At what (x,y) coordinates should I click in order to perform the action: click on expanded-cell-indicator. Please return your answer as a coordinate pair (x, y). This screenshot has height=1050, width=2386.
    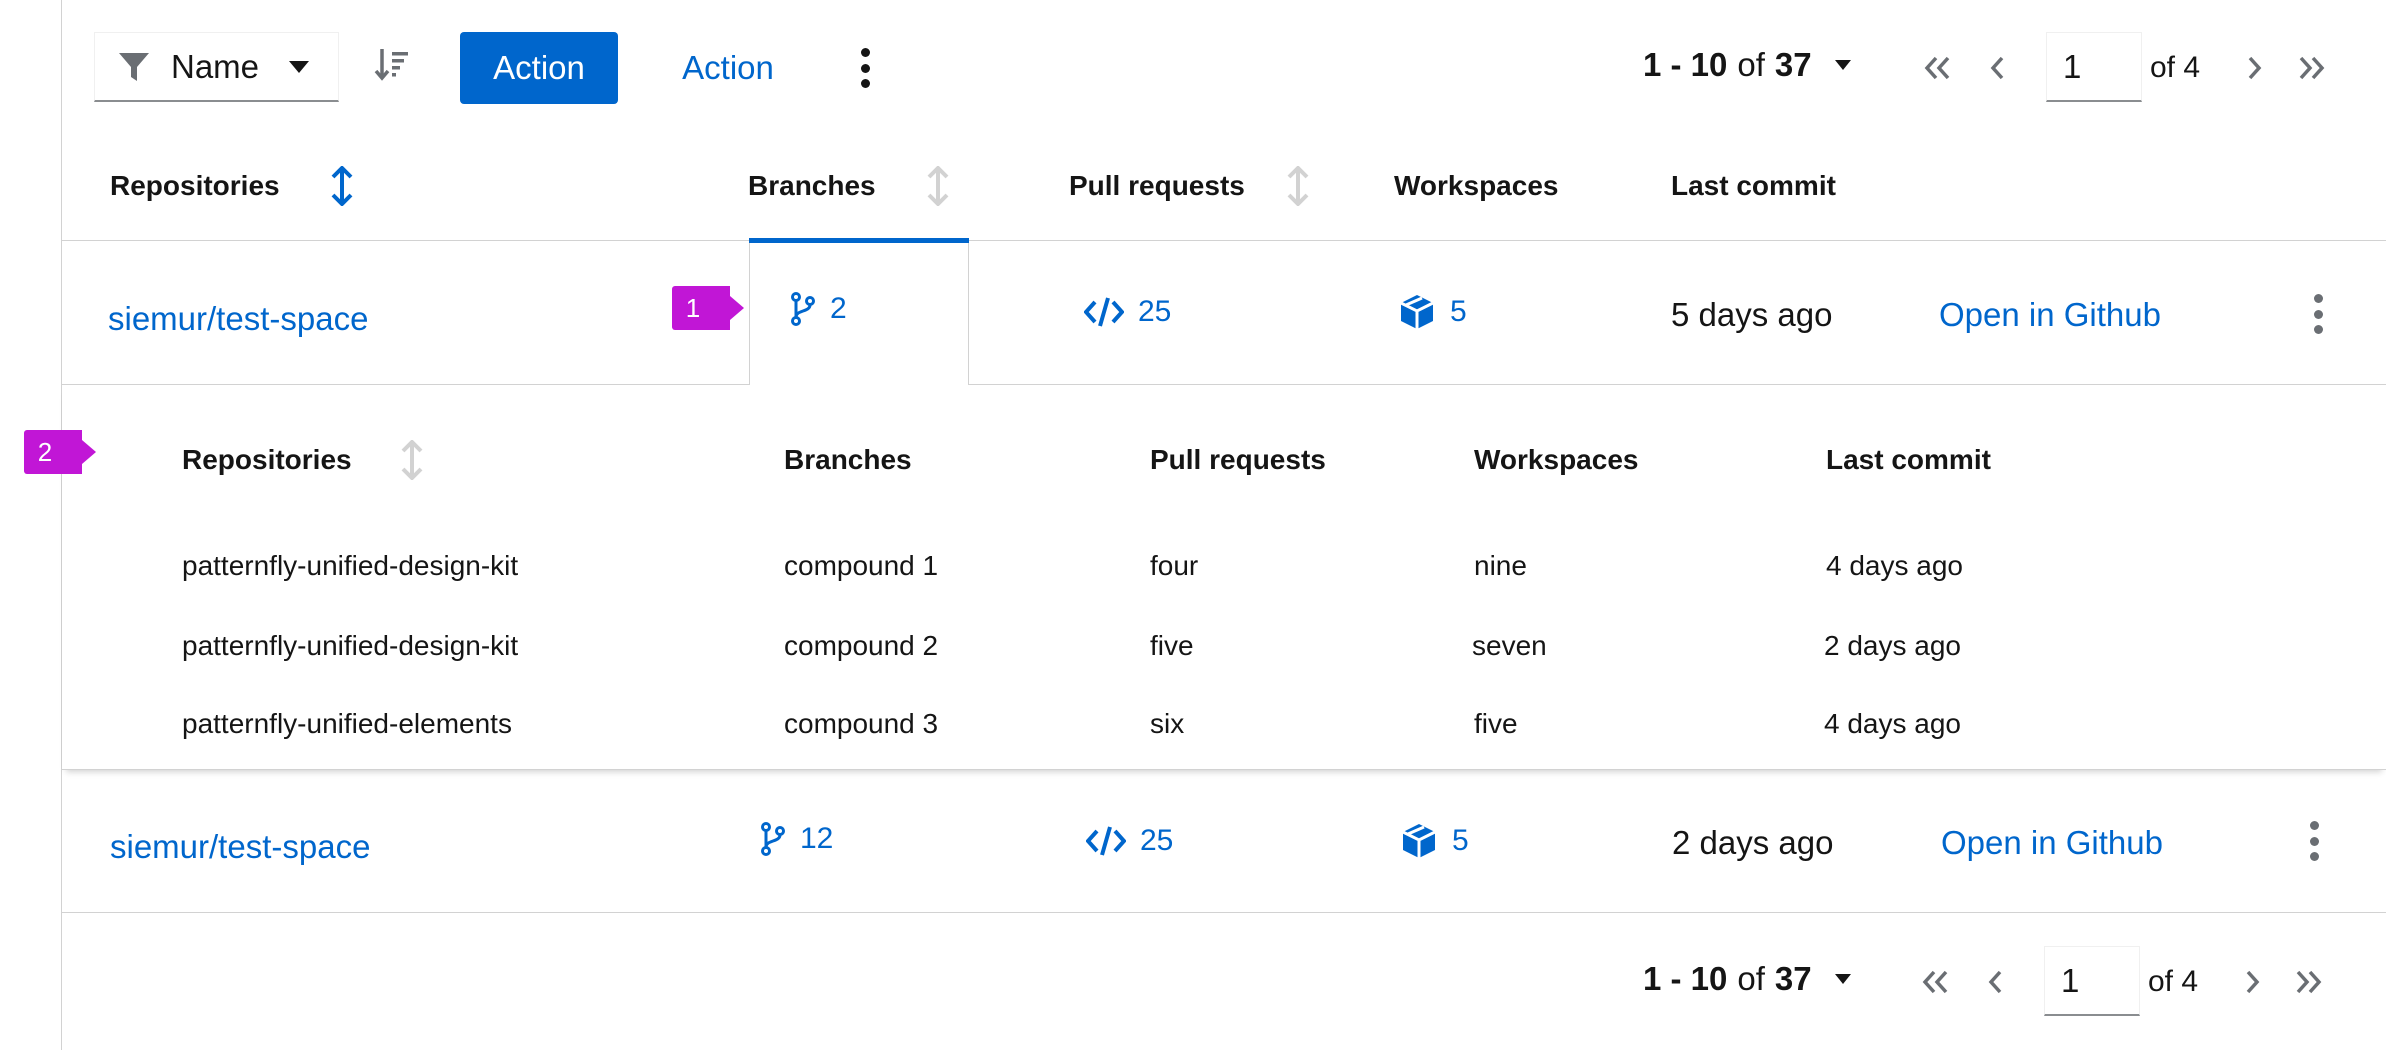
    Looking at the image, I should click on (859, 240).